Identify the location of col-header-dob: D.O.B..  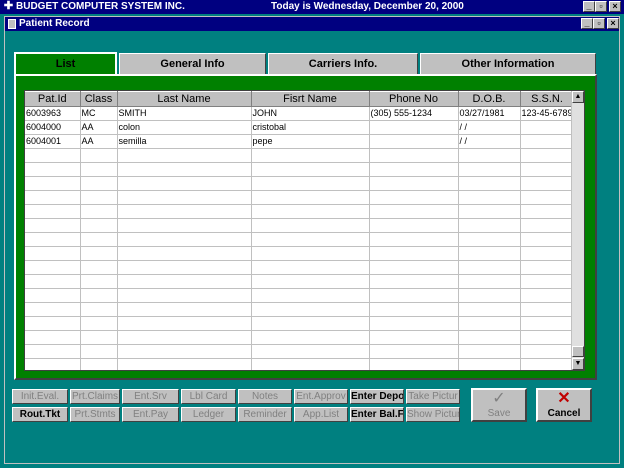
(489, 99).